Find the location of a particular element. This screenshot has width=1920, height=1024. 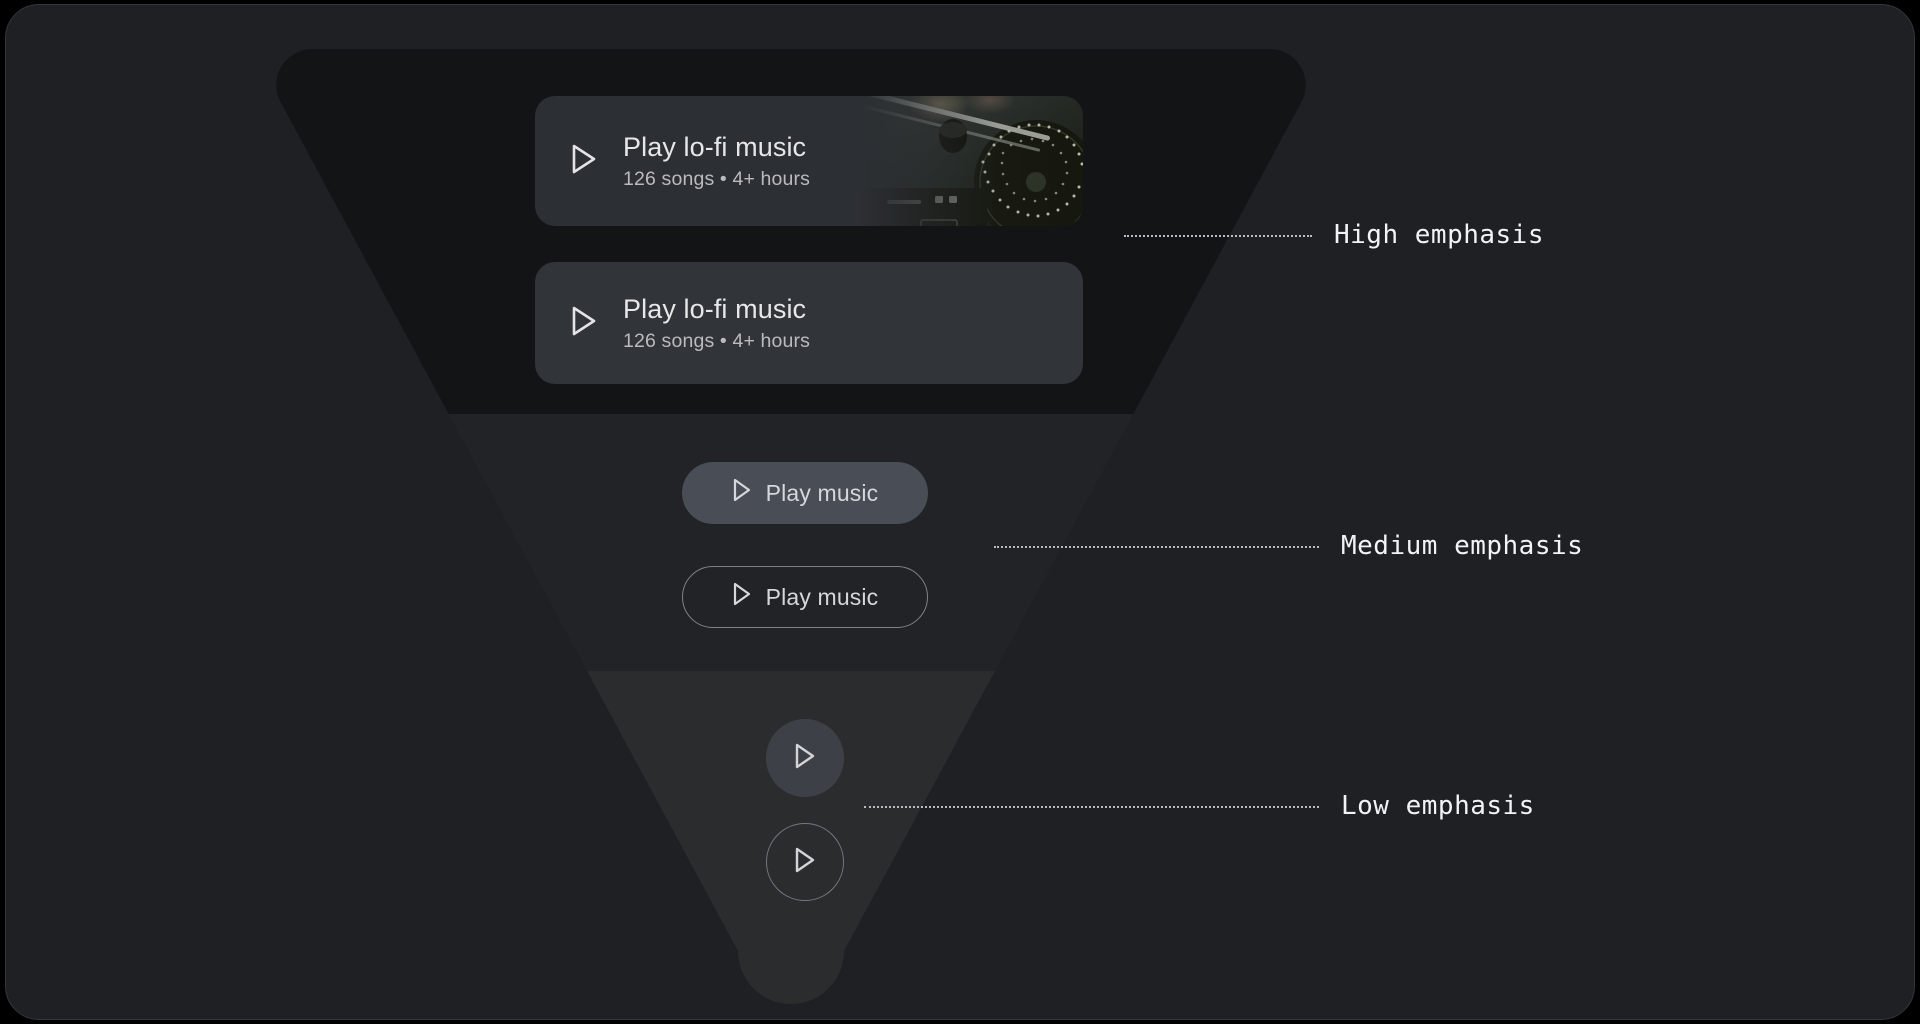

annotation-label: Medium emphasis is located at coordinates (1462, 546).